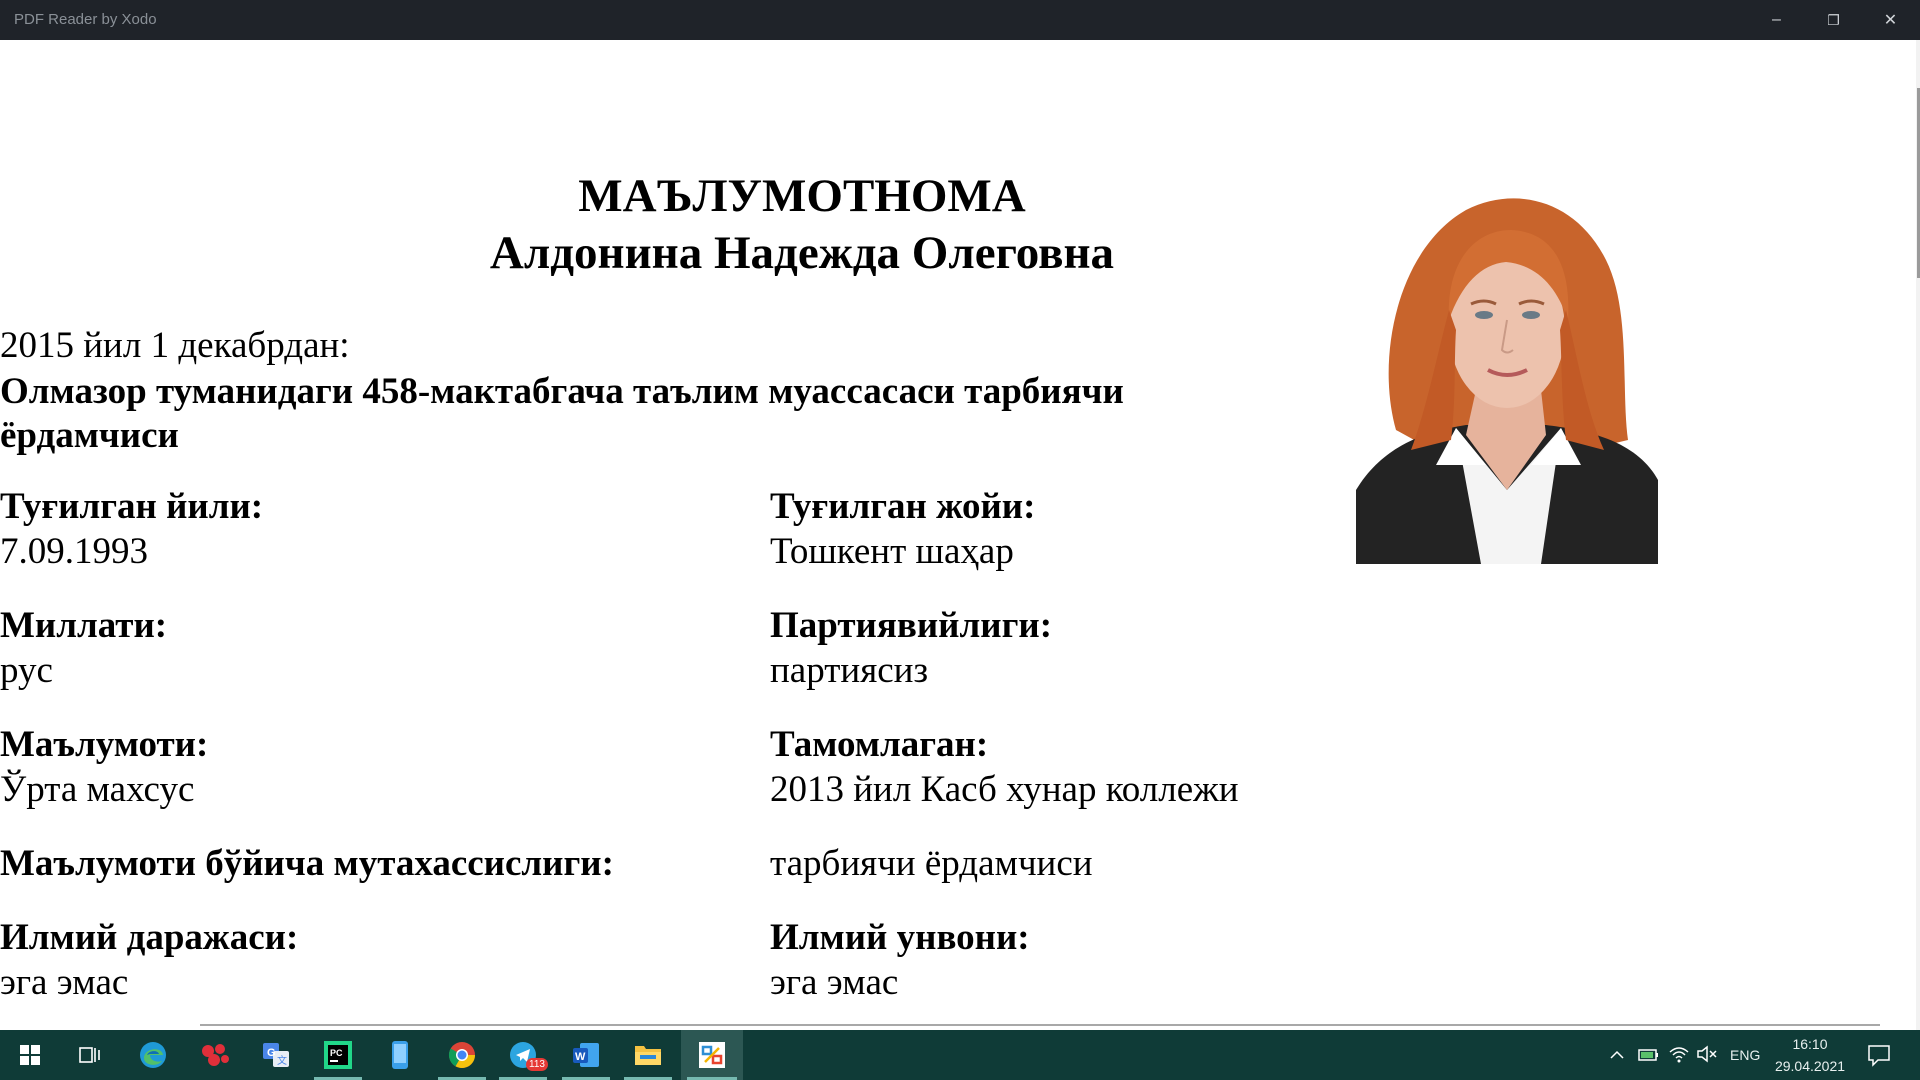 The width and height of the screenshot is (1920, 1080). Describe the element at coordinates (900, 937) in the screenshot. I see `rank-label: Илмий унвони:` at that location.